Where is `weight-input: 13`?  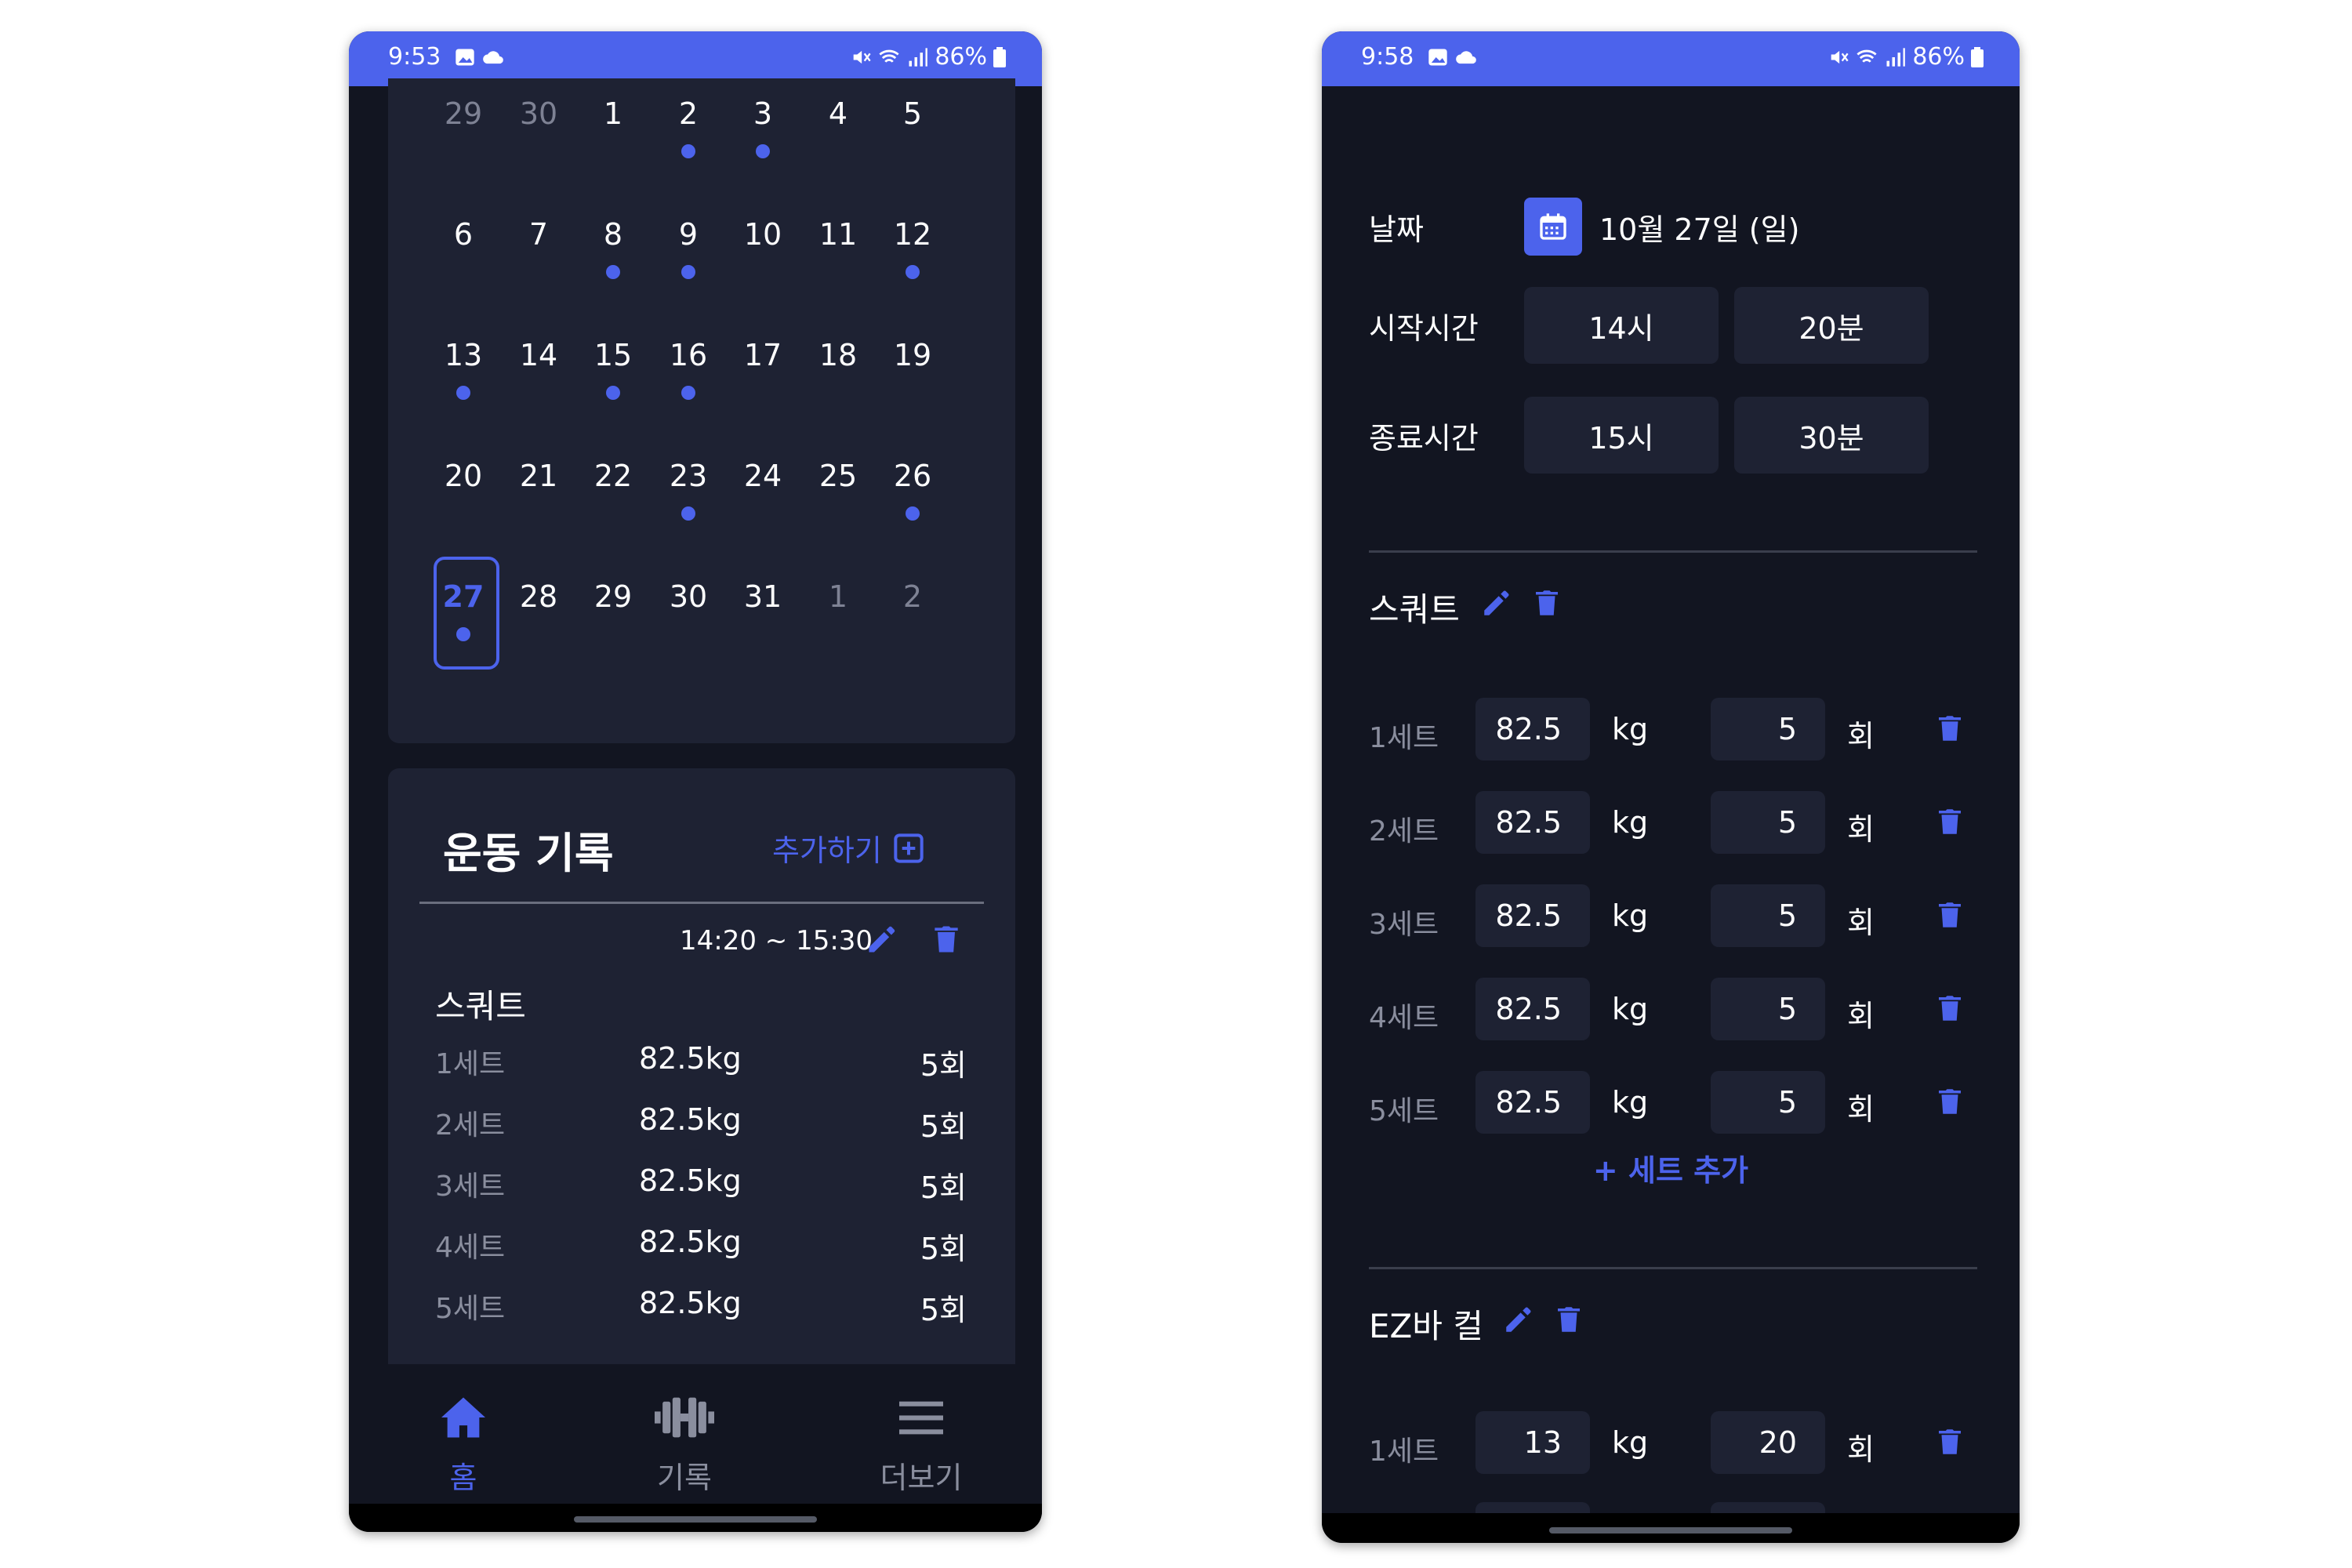 weight-input: 13 is located at coordinates (1532, 1443).